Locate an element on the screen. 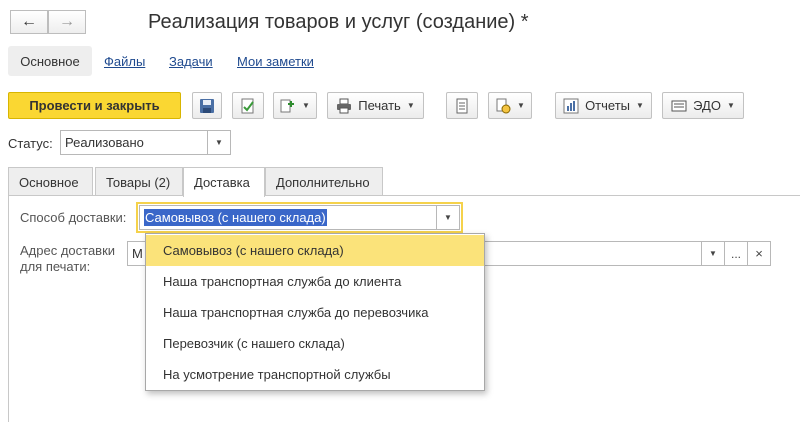  close-icon: × is located at coordinates (759, 253).